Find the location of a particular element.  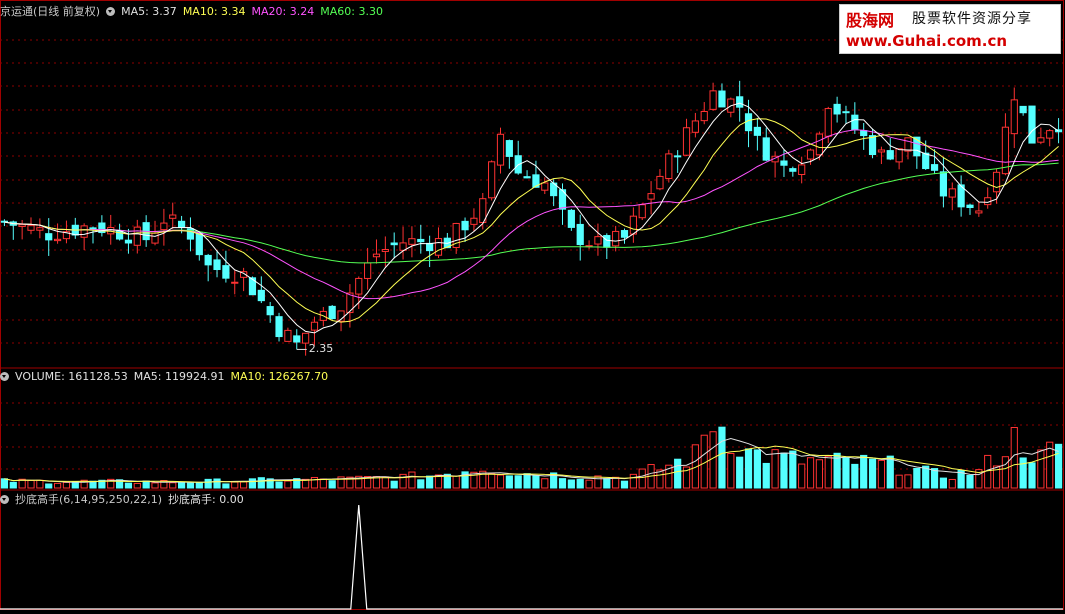

watermark-tagline: 股票软件资源分享 is located at coordinates (972, 19).